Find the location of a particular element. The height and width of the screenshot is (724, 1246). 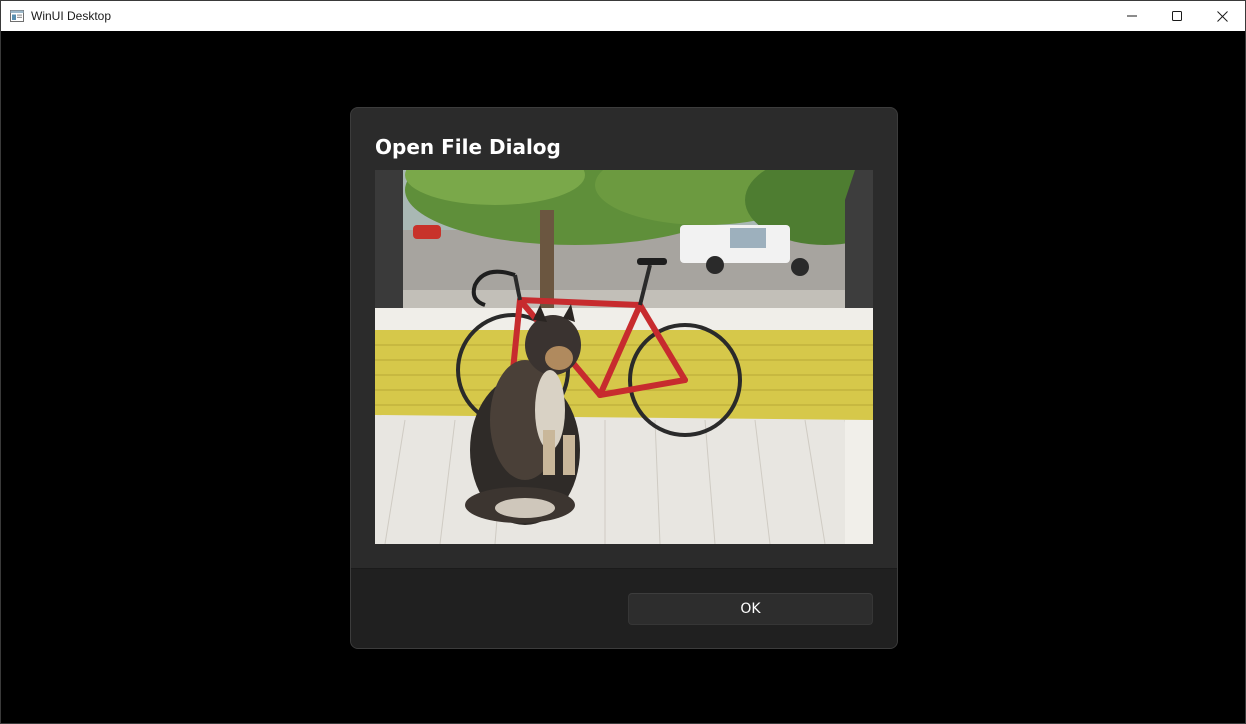

close-icon is located at coordinates (1222, 16).